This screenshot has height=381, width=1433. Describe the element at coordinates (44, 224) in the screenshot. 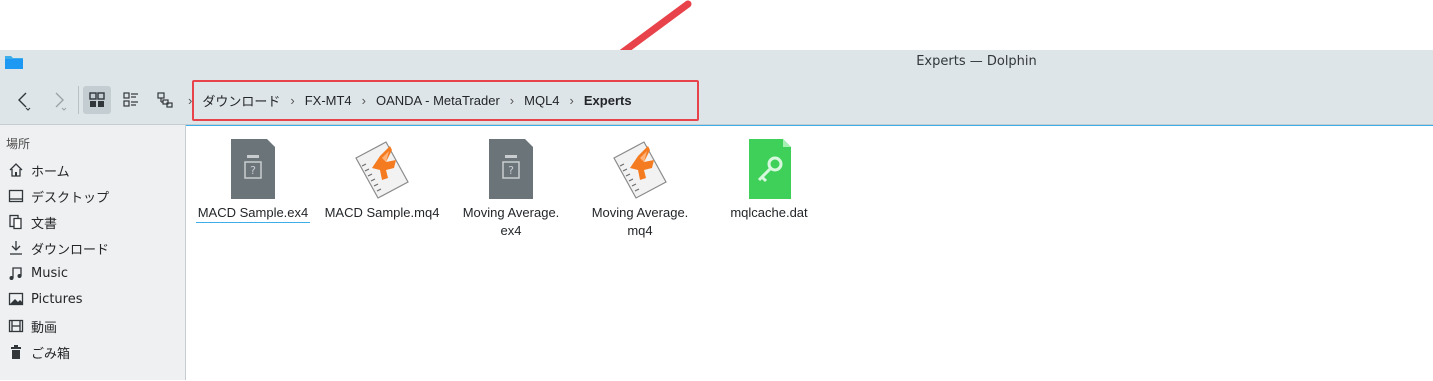

I see `sidebar-item-label: 文書` at that location.